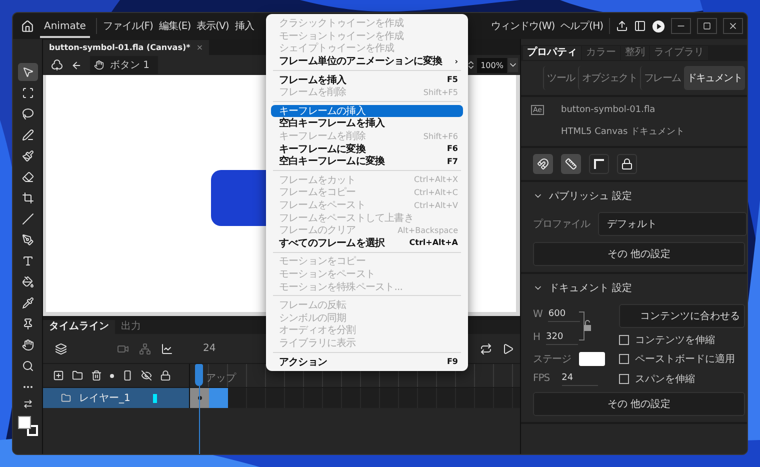 The width and height of the screenshot is (760, 467). What do you see at coordinates (212, 26) in the screenshot?
I see `menu-title: 表示(V)` at bounding box center [212, 26].